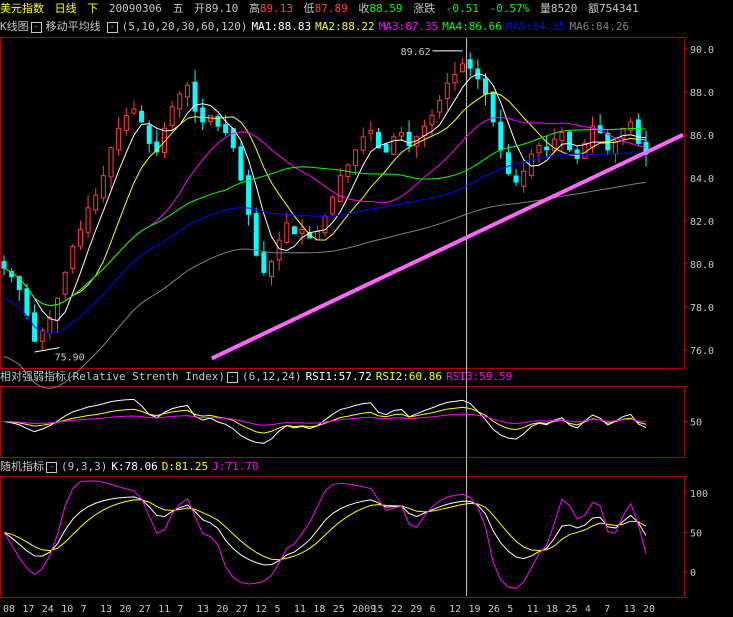  I want to click on price-tick-label: 78.0, so click(702, 308).